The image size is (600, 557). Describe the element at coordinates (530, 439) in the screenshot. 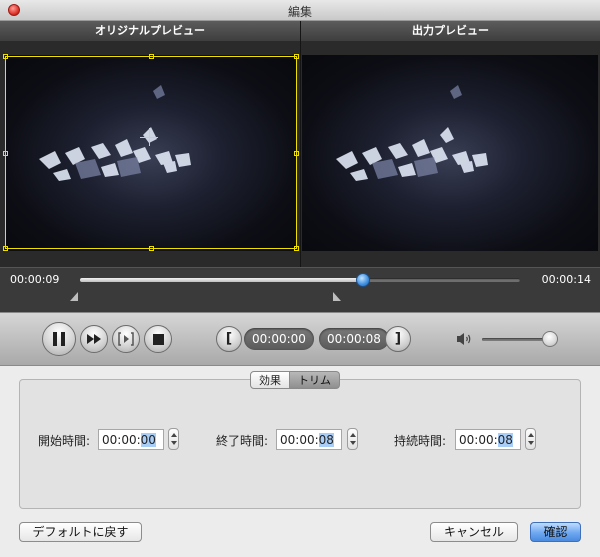

I see `duration-stepper` at that location.